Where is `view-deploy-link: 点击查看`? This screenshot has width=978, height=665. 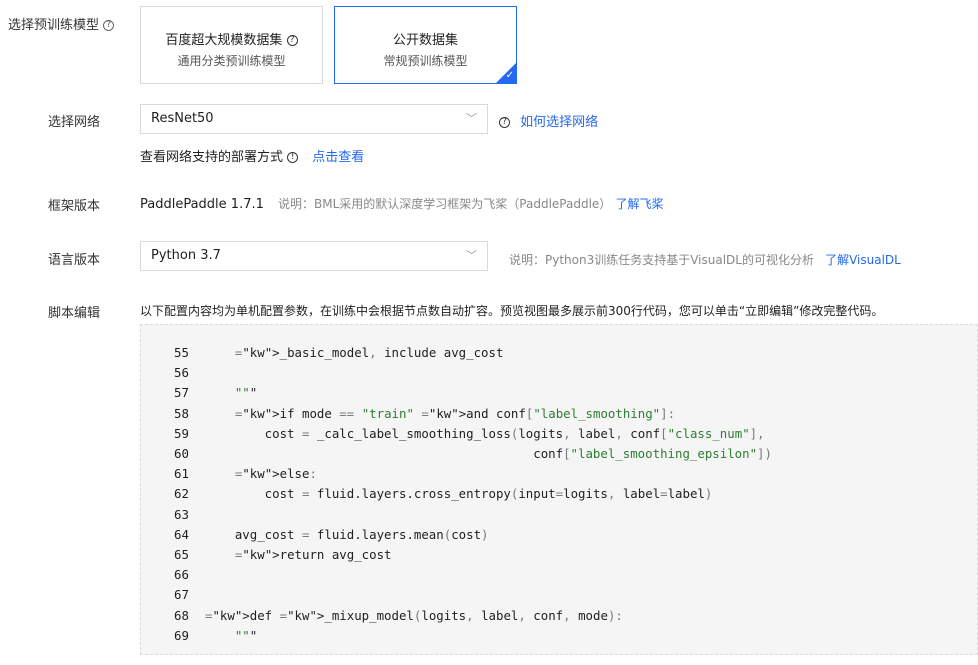
view-deploy-link: 点击查看 is located at coordinates (338, 157).